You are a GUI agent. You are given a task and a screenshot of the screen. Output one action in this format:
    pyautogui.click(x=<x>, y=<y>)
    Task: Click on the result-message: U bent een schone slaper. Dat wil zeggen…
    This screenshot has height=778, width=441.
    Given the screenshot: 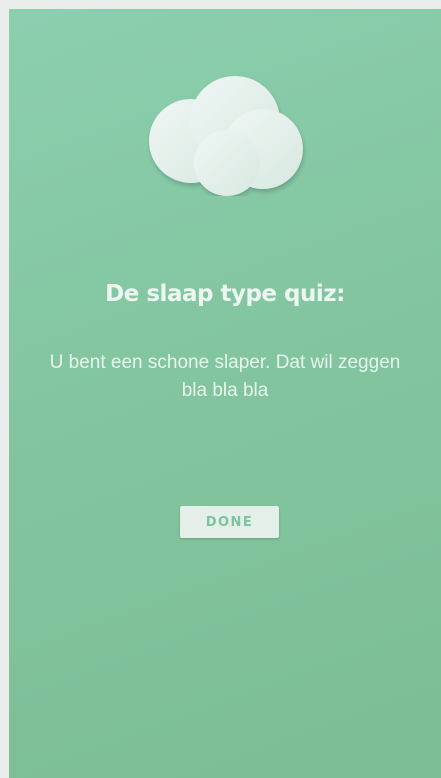 What is the action you would take?
    pyautogui.click(x=225, y=376)
    